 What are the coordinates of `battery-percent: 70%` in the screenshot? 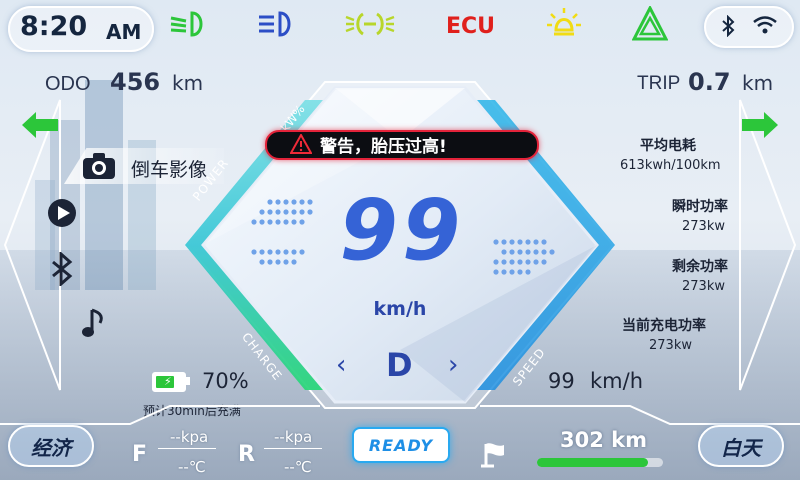 It's located at (225, 381).